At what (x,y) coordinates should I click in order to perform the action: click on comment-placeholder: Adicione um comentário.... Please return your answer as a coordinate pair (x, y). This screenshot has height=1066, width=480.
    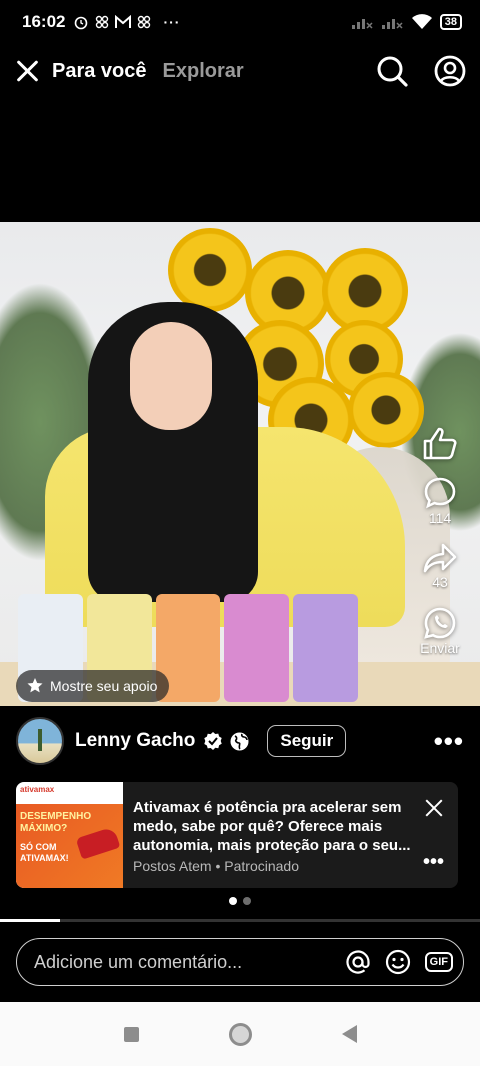
    Looking at the image, I should click on (189, 962).